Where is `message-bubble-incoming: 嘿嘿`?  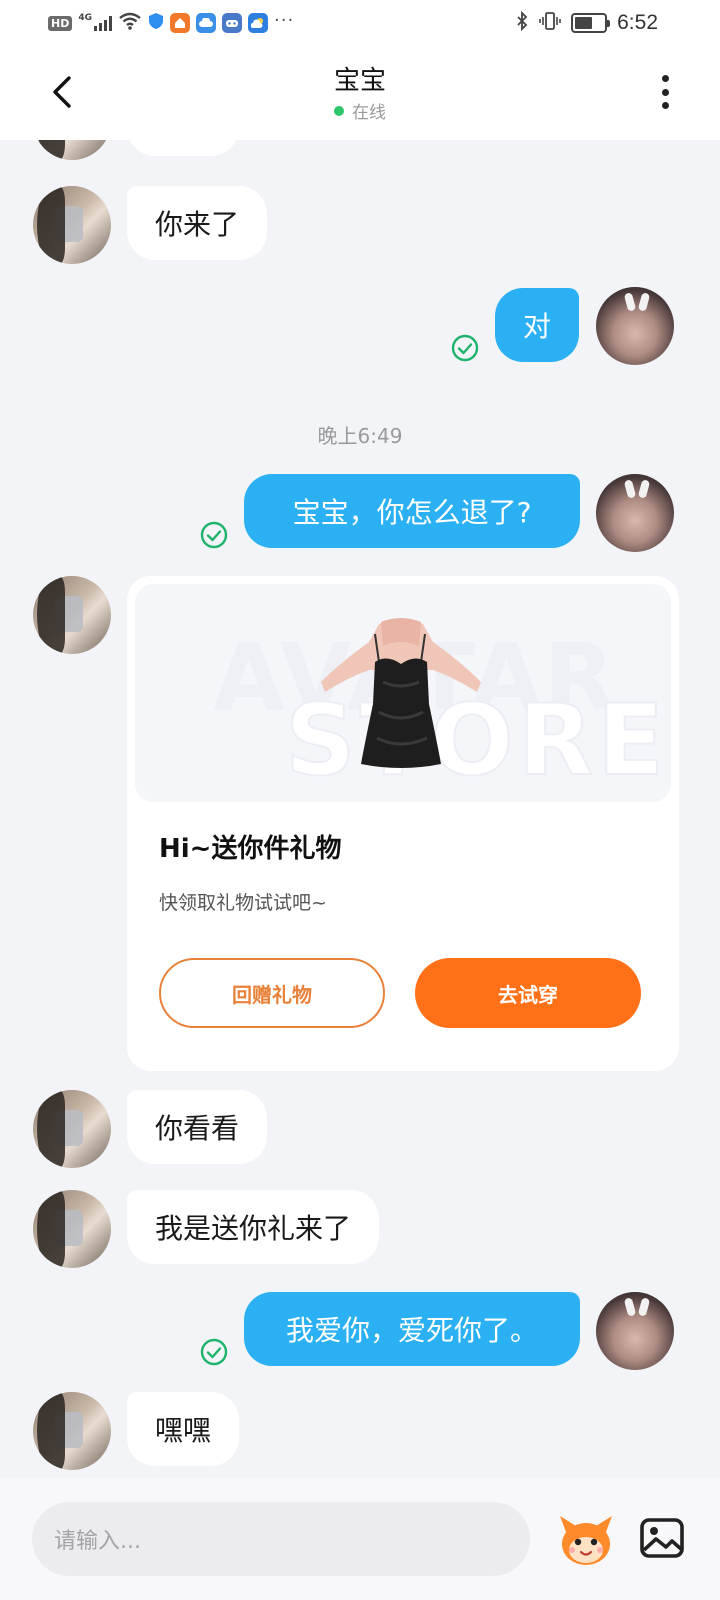
message-bubble-incoming: 嘿嘿 is located at coordinates (183, 1429).